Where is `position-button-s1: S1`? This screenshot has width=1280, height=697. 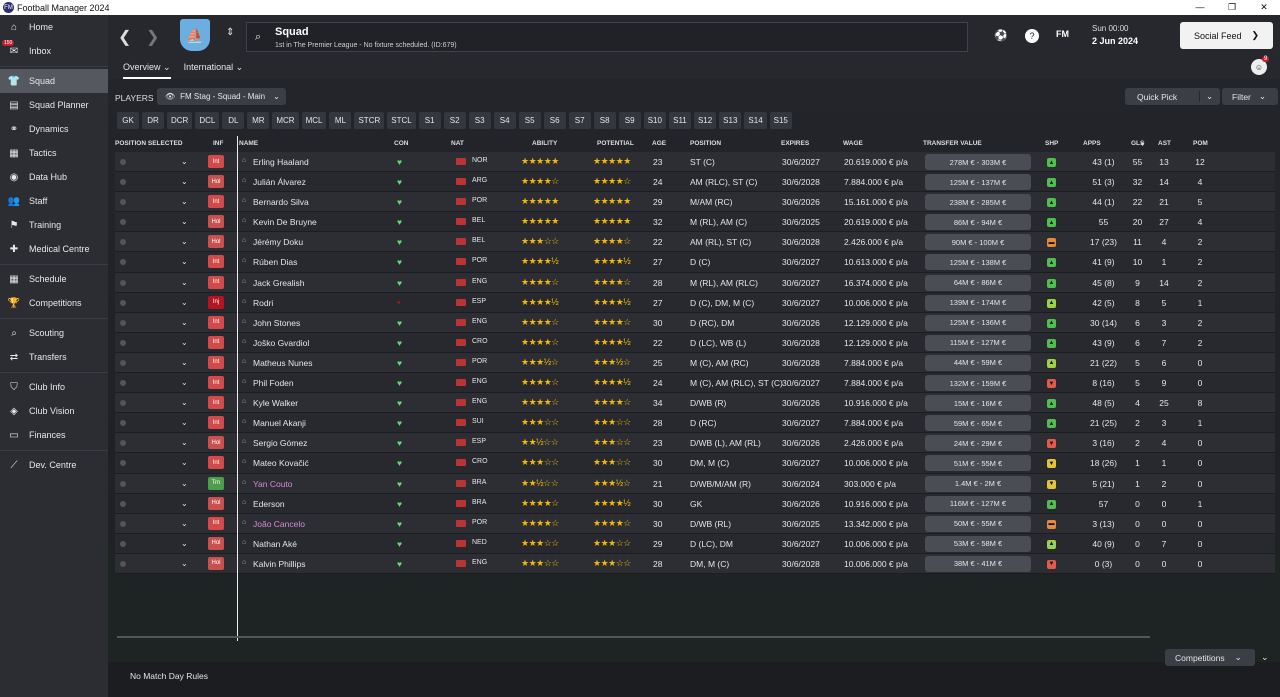
position-button-s1: S1 is located at coordinates (429, 120).